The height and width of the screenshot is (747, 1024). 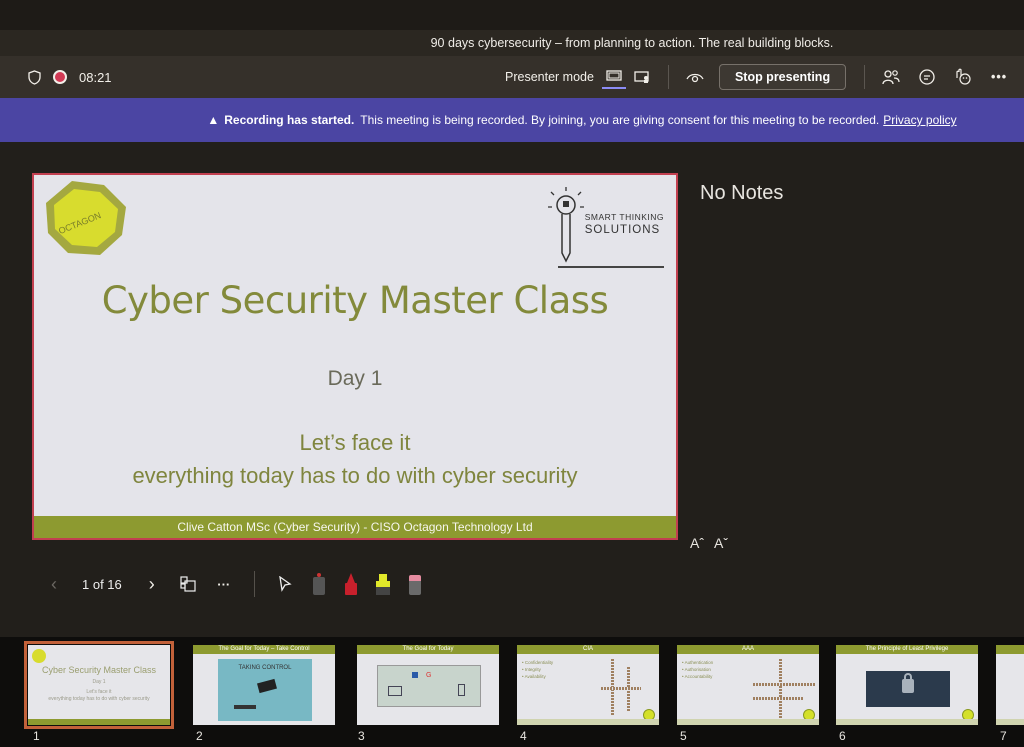 I want to click on toolbar-left: 08:21, so click(x=70, y=77).